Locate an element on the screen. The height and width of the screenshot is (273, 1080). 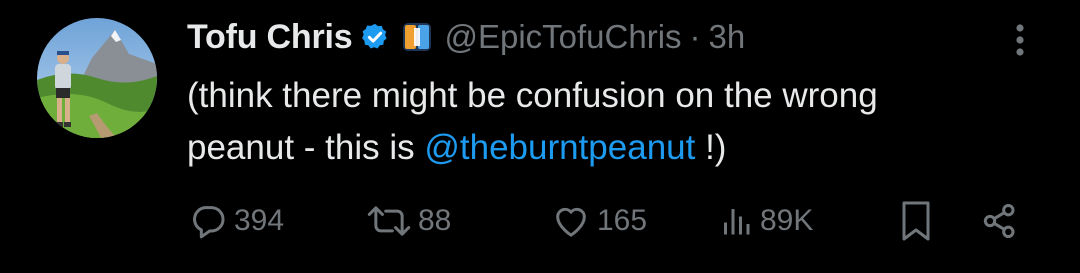
like-count: 165 is located at coordinates (622, 220).